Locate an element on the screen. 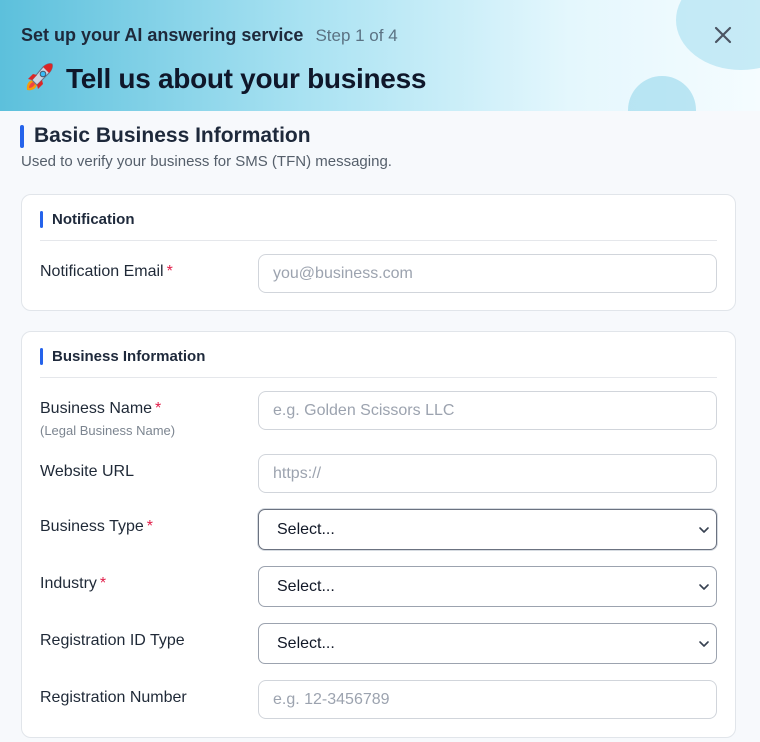 The width and height of the screenshot is (760, 742). industry-label: Industry * is located at coordinates (73, 584).